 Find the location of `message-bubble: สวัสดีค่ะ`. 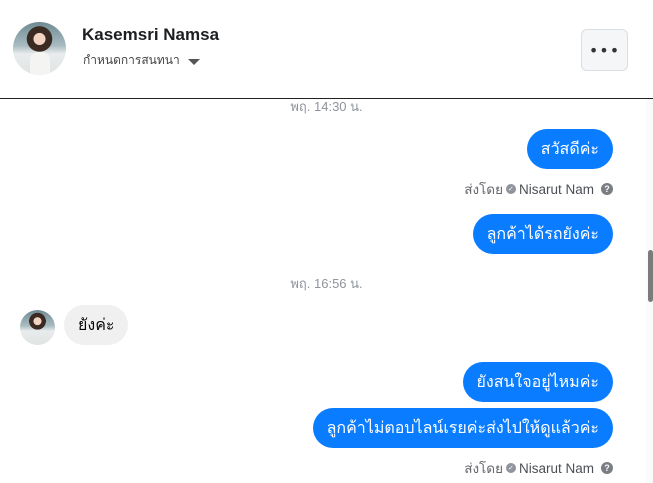

message-bubble: สวัสดีค่ะ is located at coordinates (569, 149).